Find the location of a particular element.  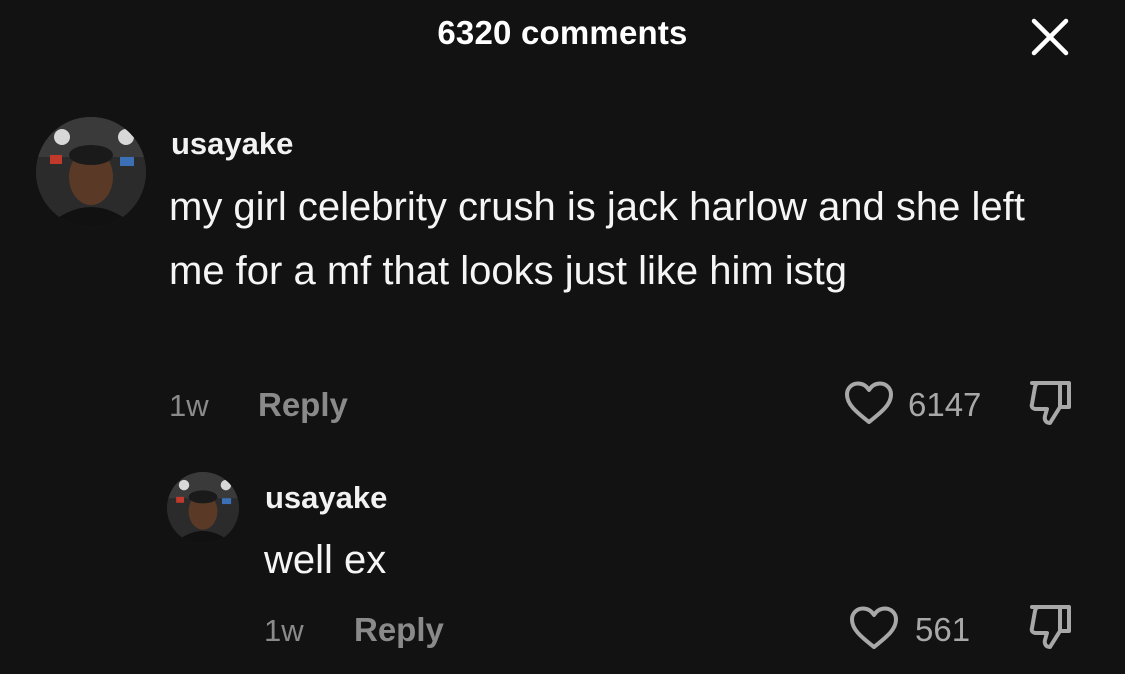

close-button is located at coordinates (1050, 37).